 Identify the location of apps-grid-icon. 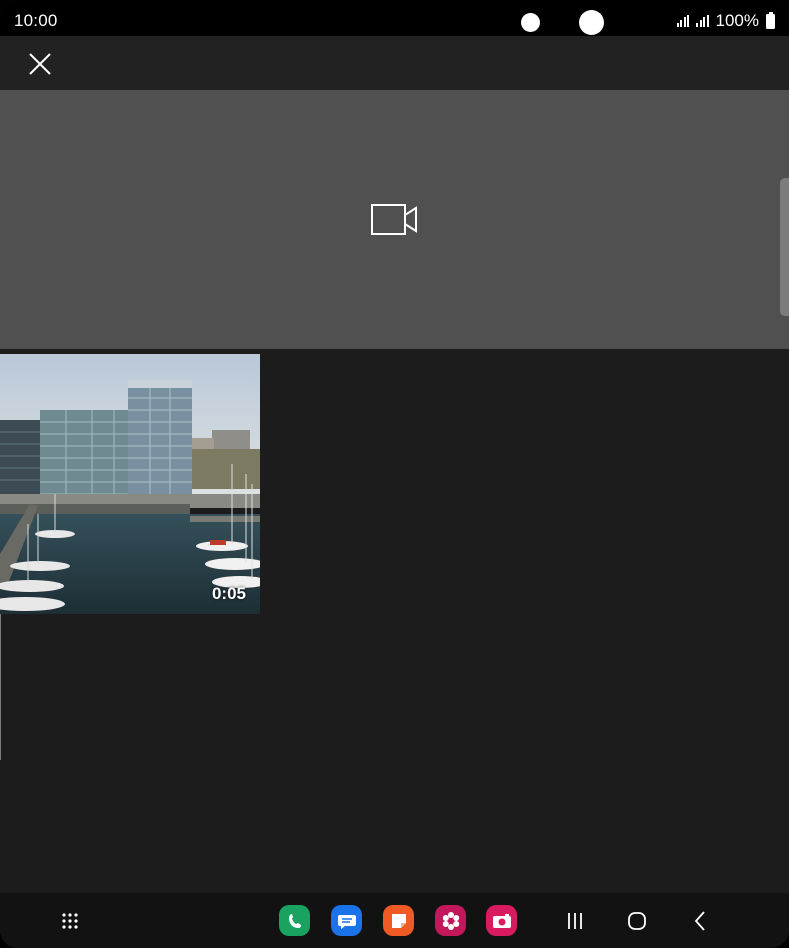
(70, 920).